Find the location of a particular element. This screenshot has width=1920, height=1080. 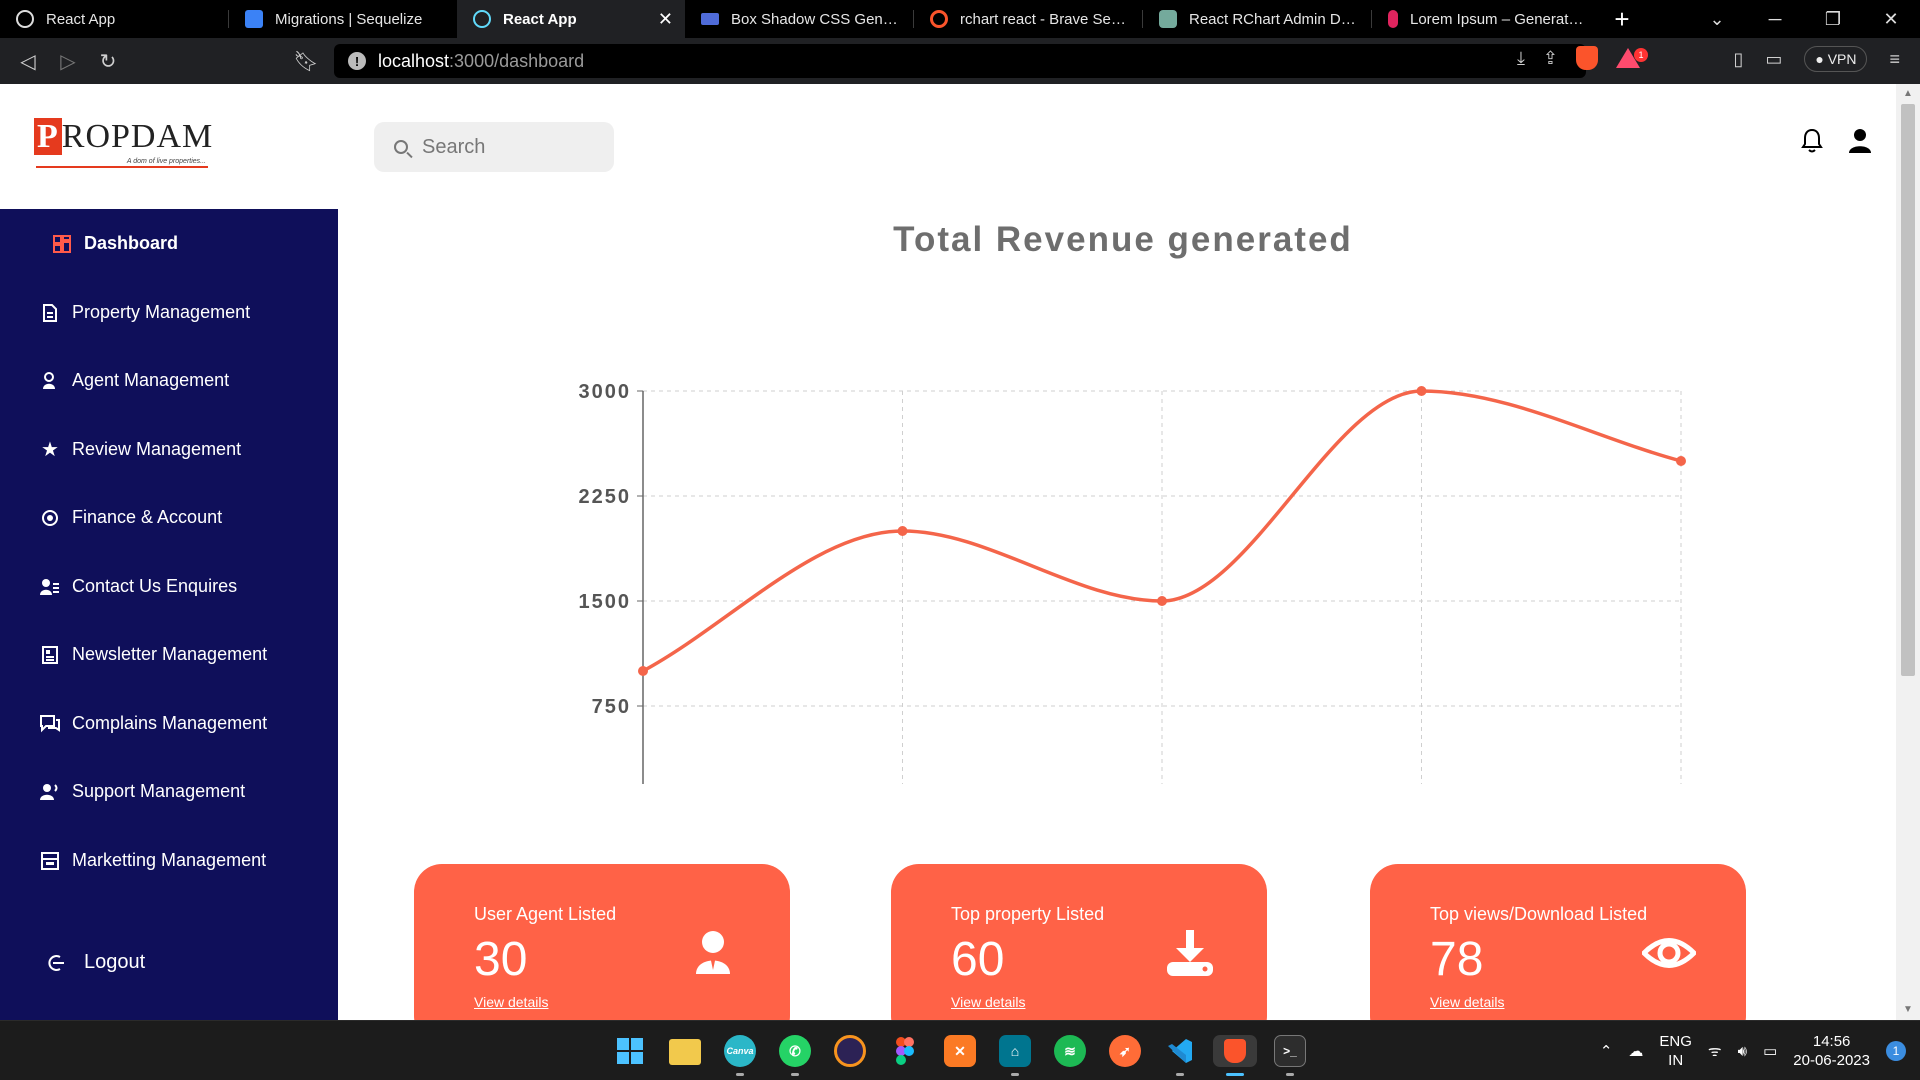

sidebar-item-marketing: Marketting Management is located at coordinates (153, 860).